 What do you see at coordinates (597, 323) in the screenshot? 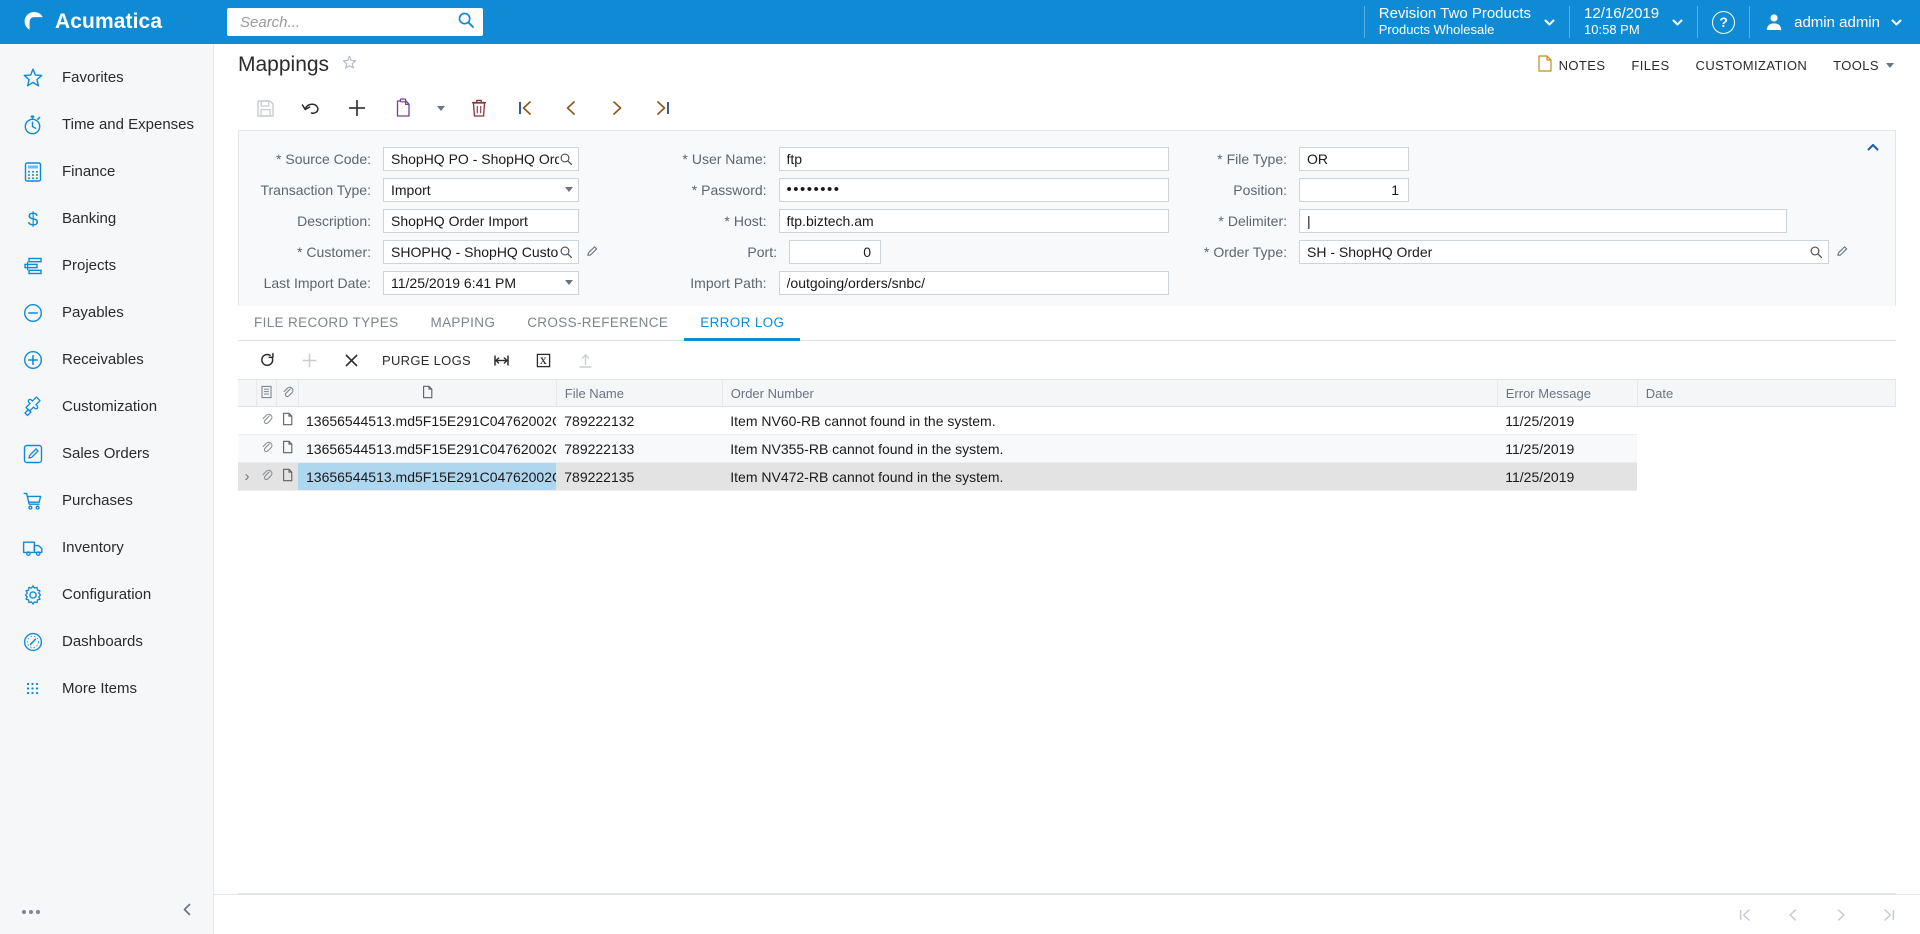
I see `tab-cross-reference: CROSS-REFERENCE` at bounding box center [597, 323].